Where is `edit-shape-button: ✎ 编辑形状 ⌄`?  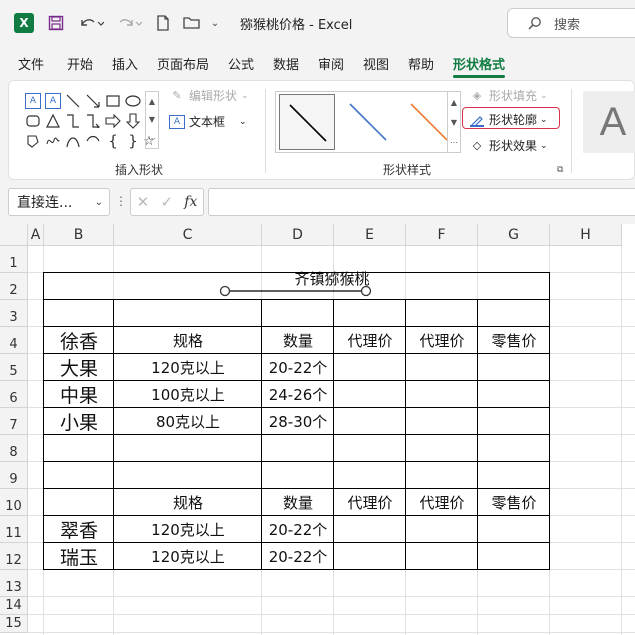 edit-shape-button: ✎ 编辑形状 ⌄ is located at coordinates (208, 95).